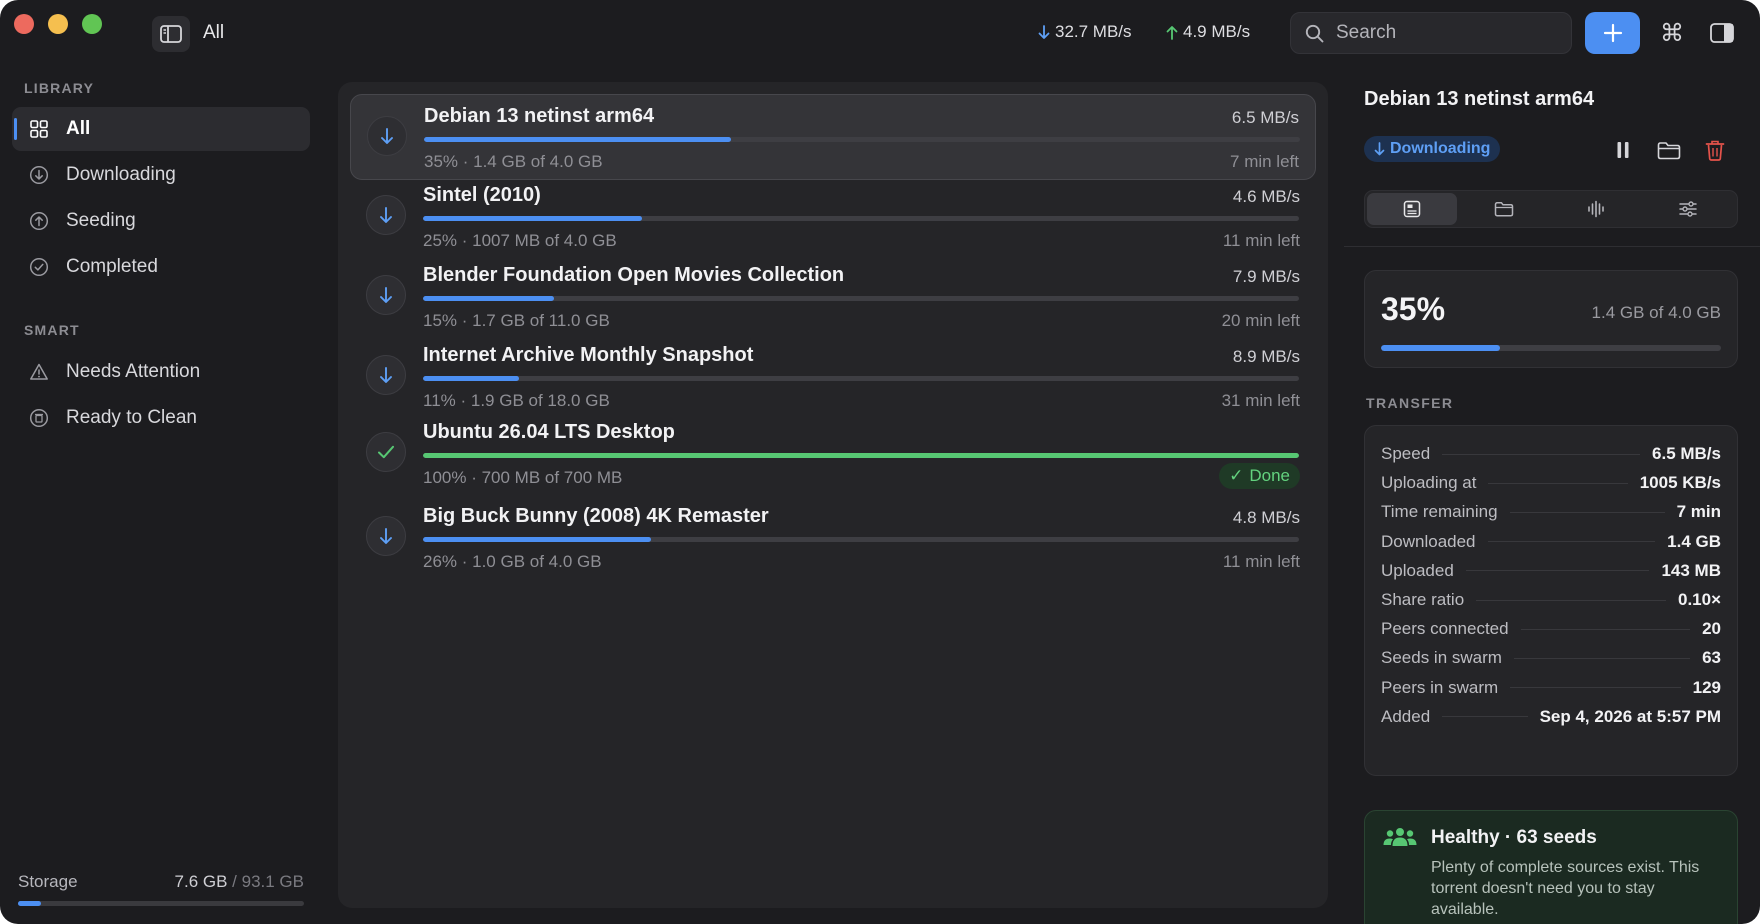  Describe the element at coordinates (131, 417) in the screenshot. I see `sidebar-item-label: Ready to Clean` at that location.